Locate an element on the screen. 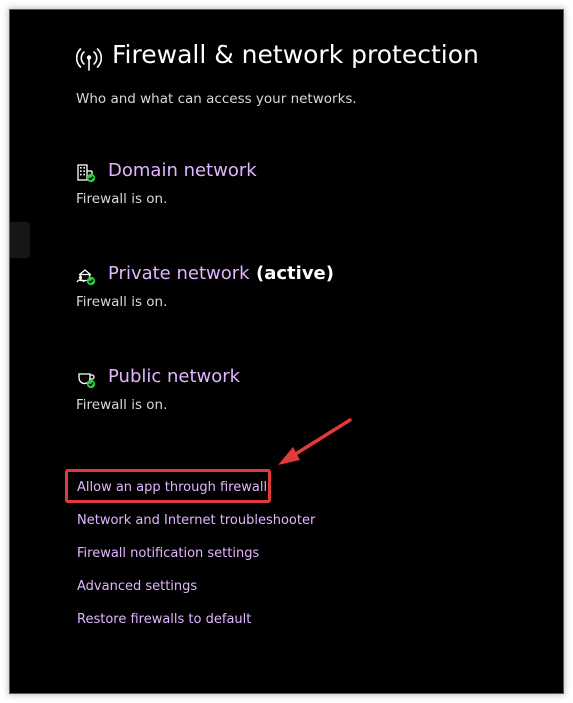 This screenshot has width=573, height=703. restore-firewalls-default-link: Restore firewalls to default is located at coordinates (164, 619).